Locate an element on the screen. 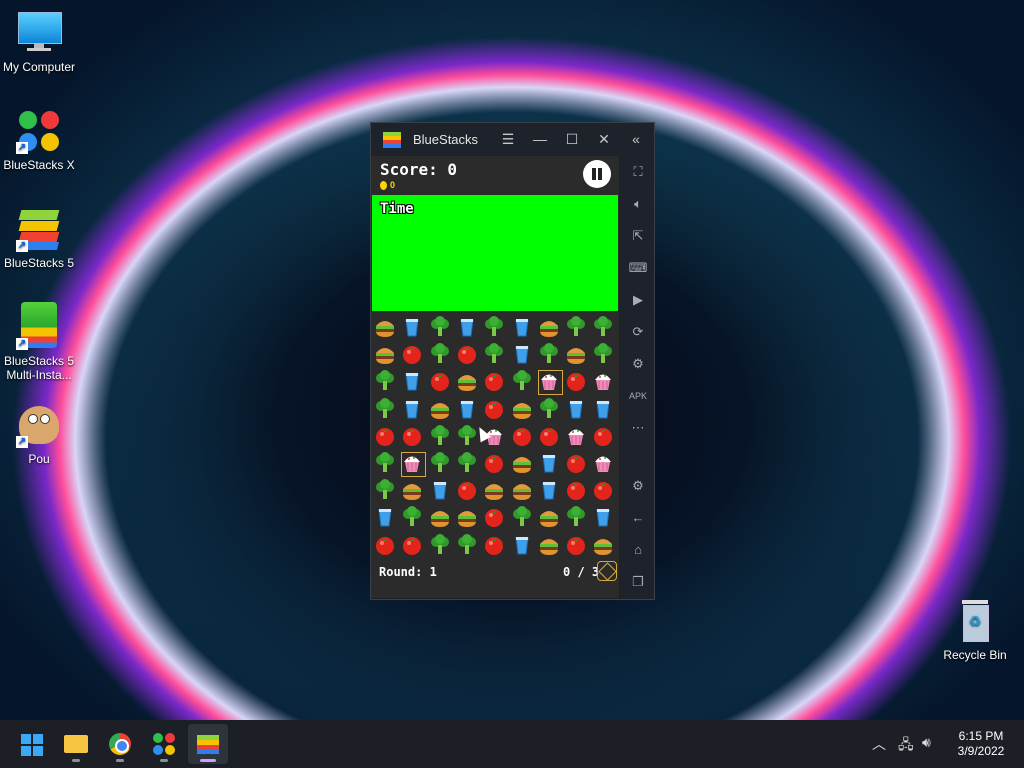 Image resolution: width=1024 pixels, height=768 pixels. desktop-icon-pou: ↗ Pou is located at coordinates (39, 434).